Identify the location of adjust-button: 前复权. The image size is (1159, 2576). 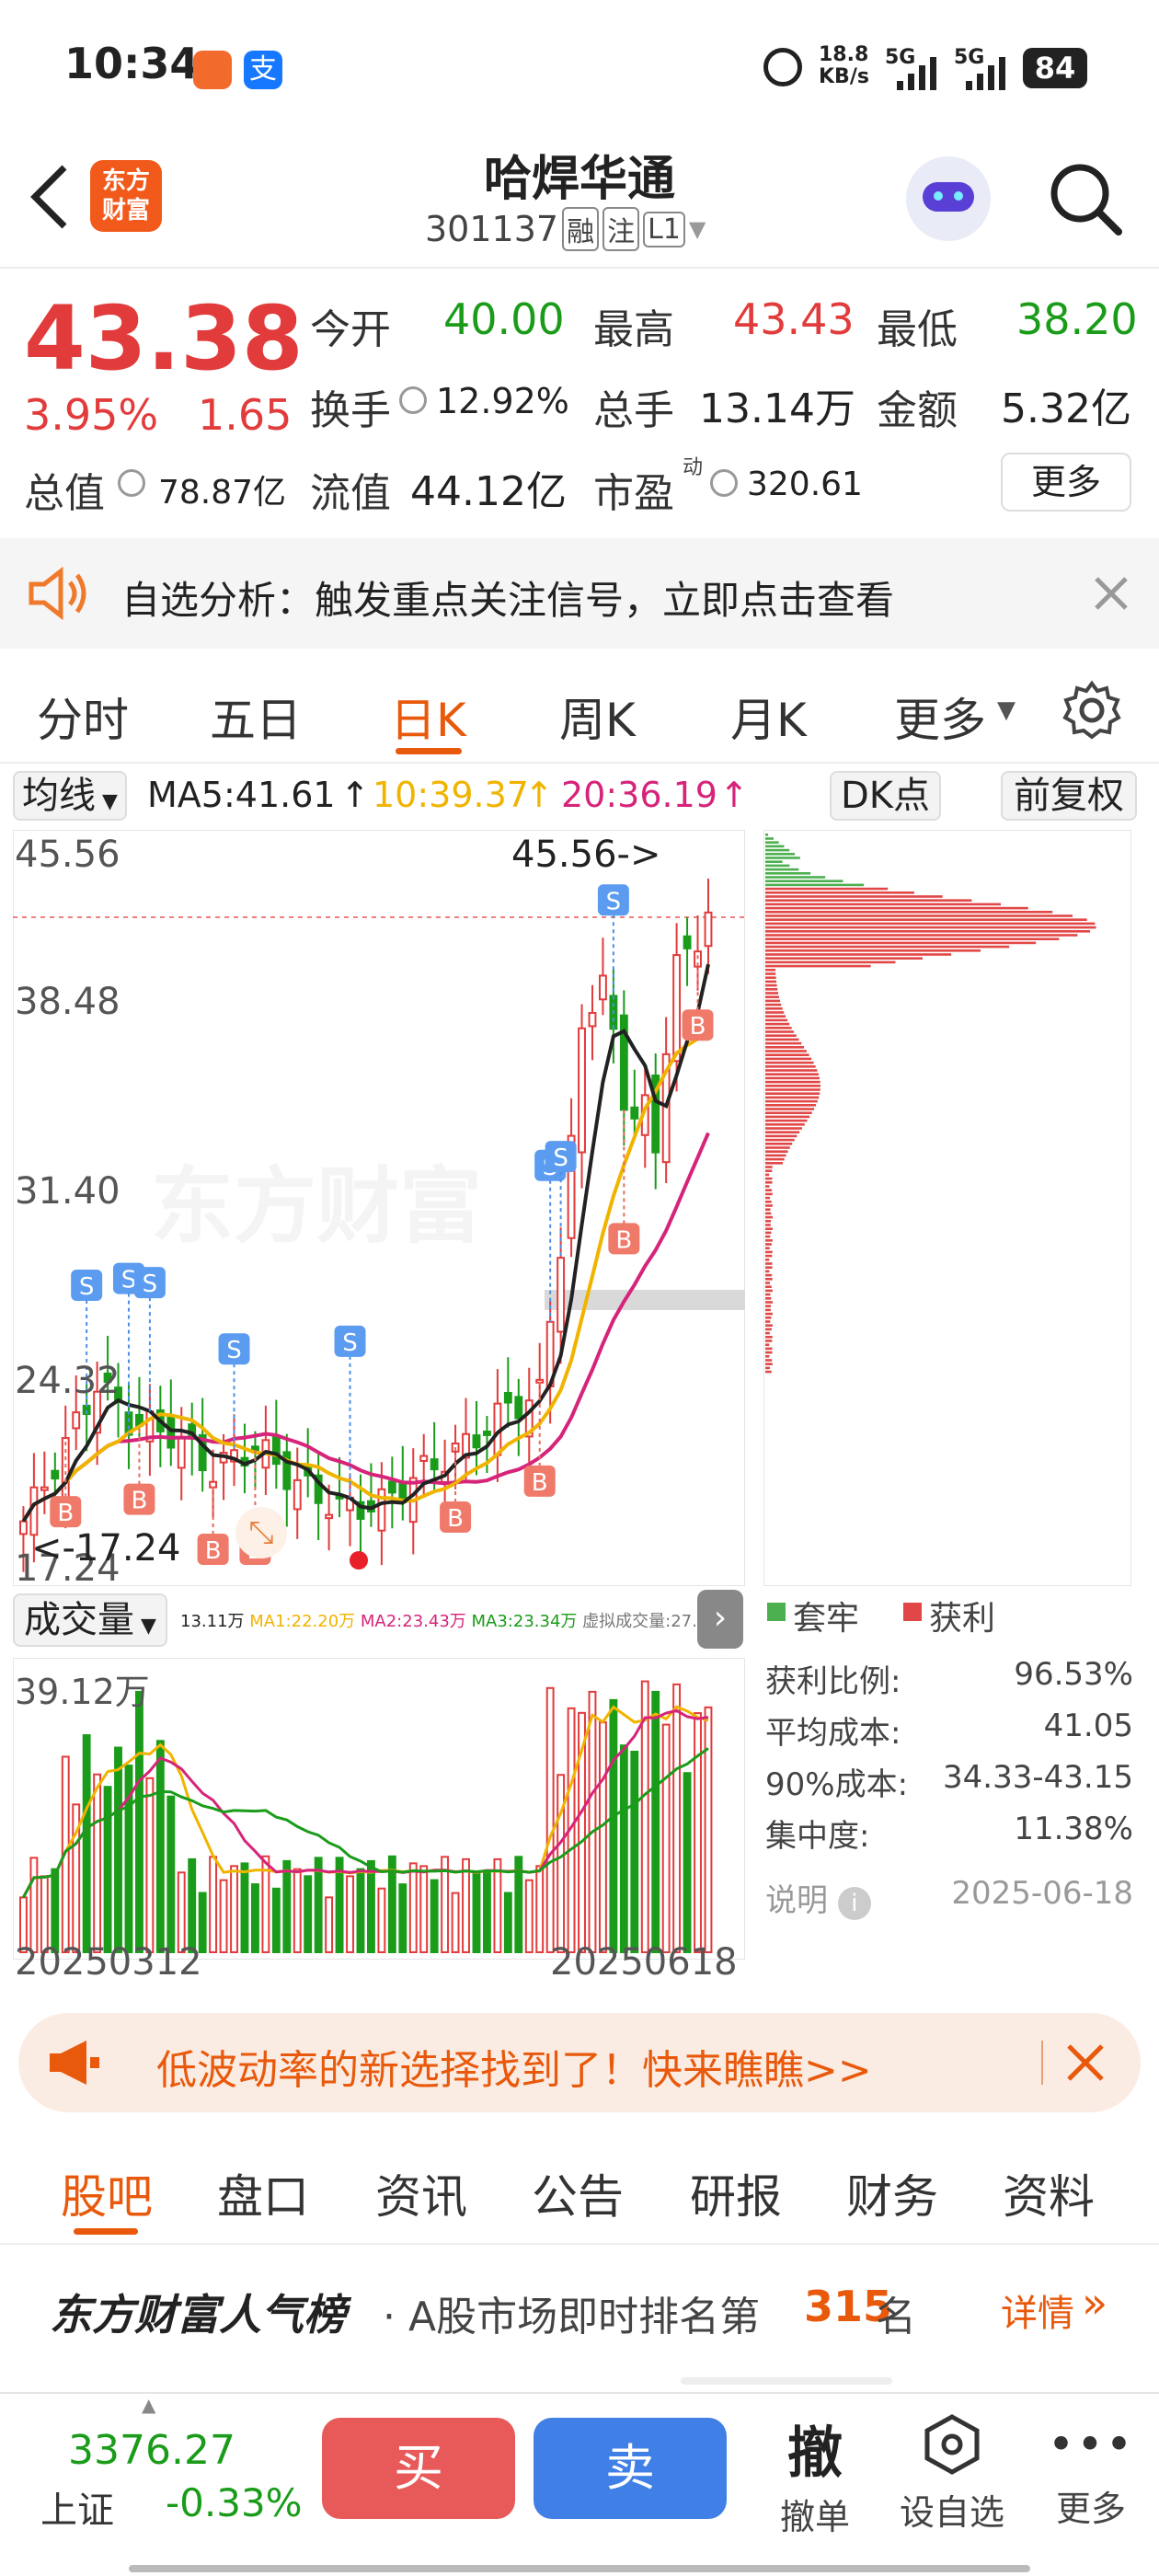
(1069, 796).